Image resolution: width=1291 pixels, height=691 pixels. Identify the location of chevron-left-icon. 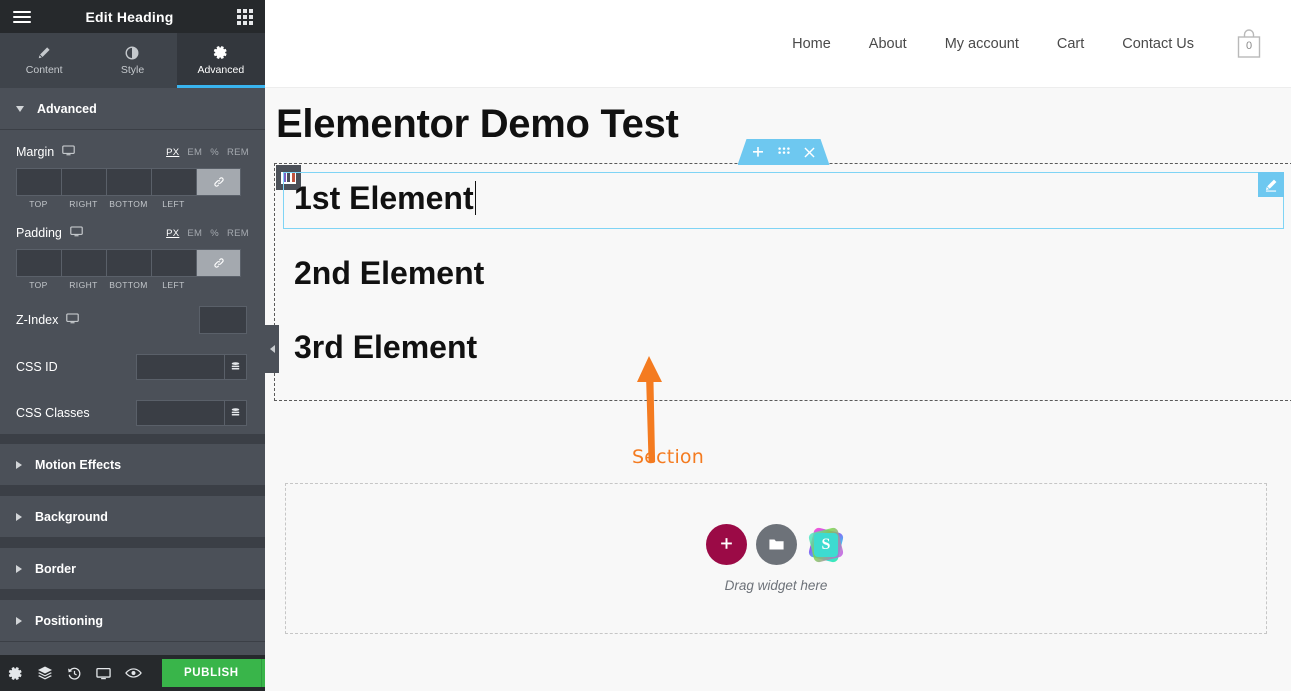
(272, 349).